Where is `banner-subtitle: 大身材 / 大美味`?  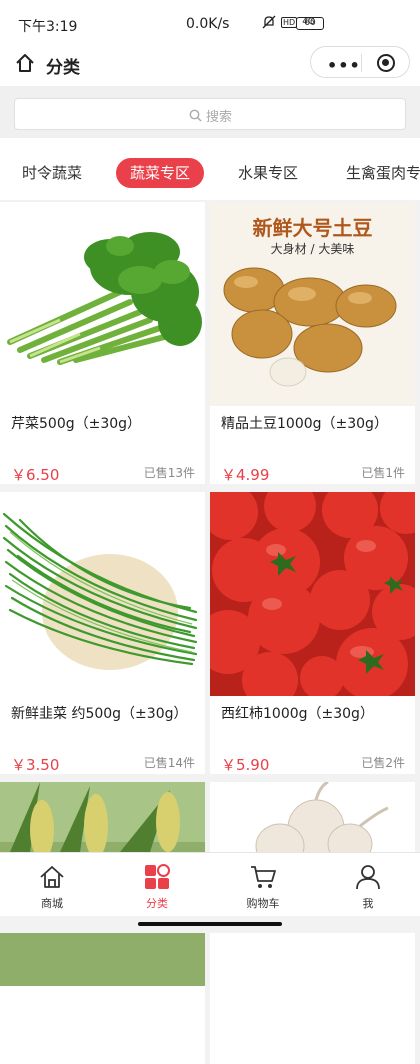
banner-subtitle: 大身材 / 大美味 is located at coordinates (312, 249).